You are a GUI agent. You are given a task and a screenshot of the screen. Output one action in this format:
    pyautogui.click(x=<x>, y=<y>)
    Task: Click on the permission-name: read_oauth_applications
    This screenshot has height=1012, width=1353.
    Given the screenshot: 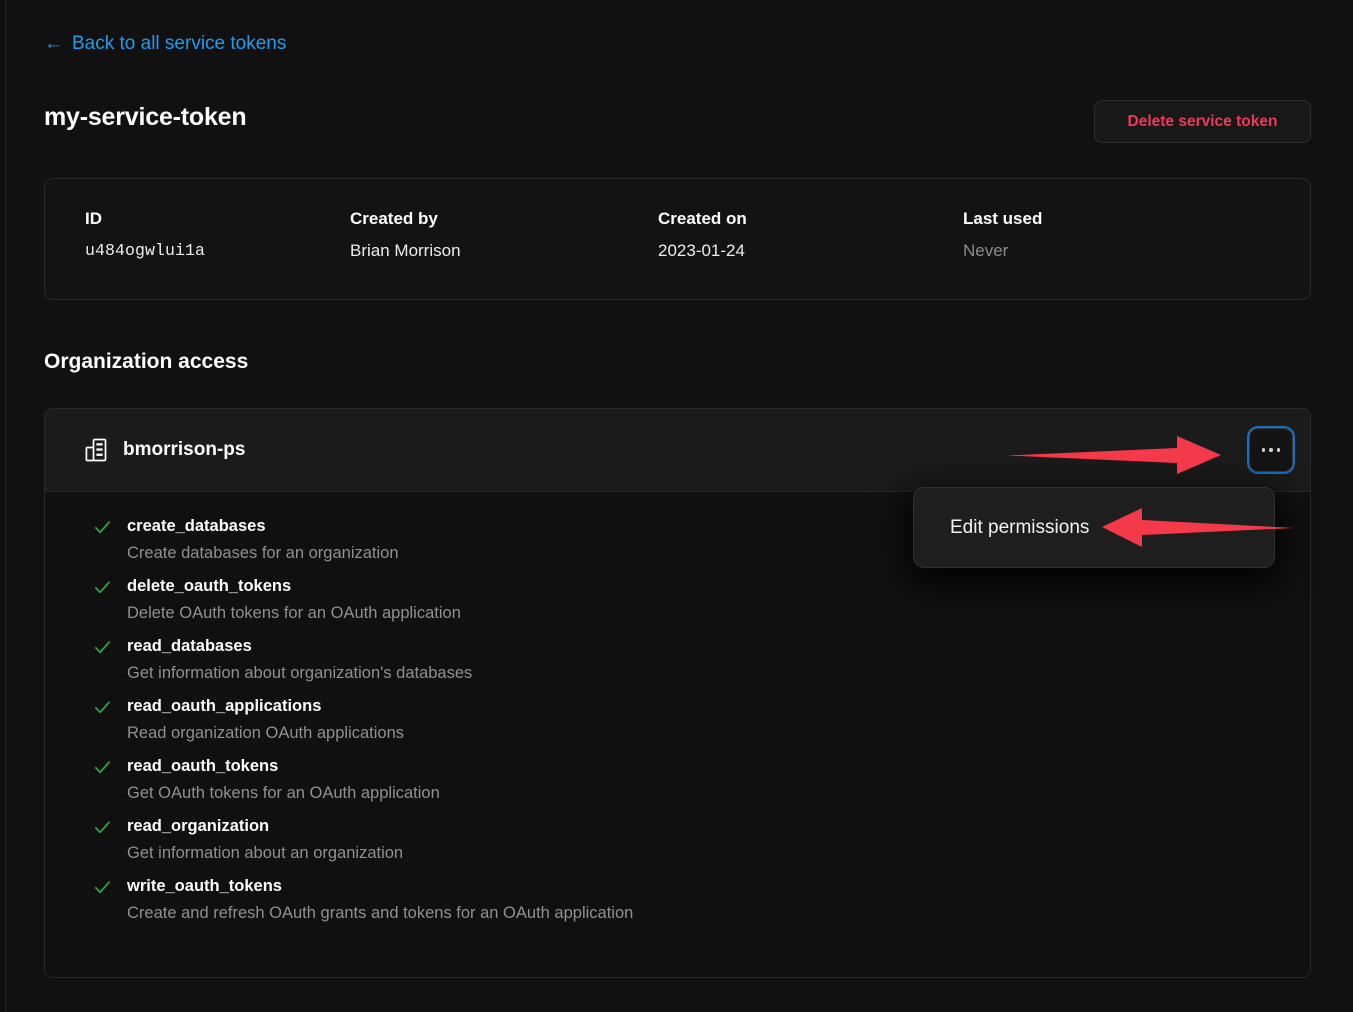 What is the action you would take?
    pyautogui.click(x=224, y=706)
    